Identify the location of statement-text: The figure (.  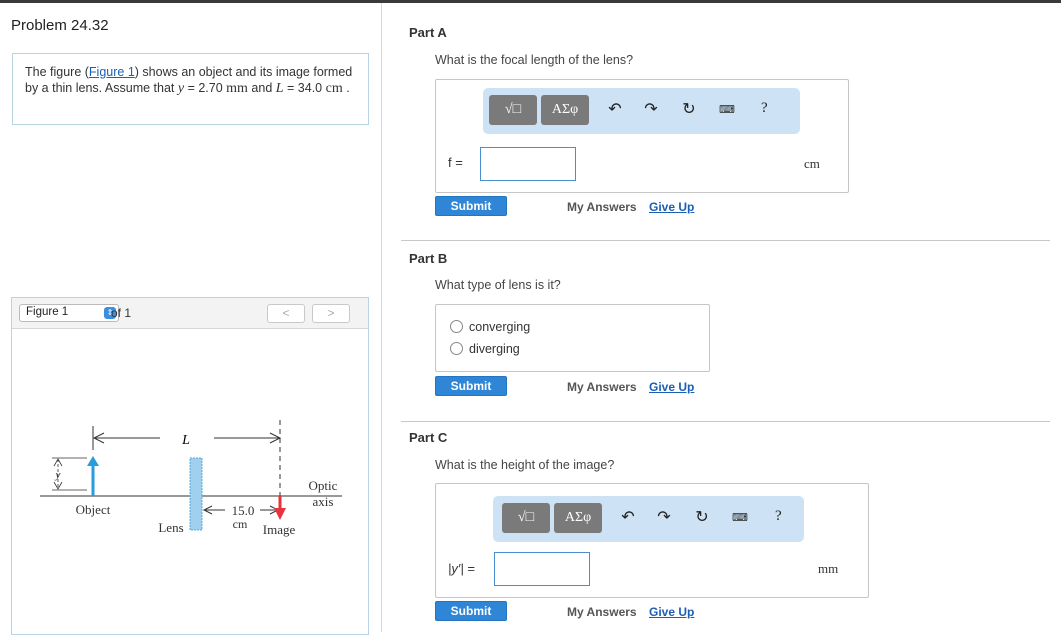
(57, 72).